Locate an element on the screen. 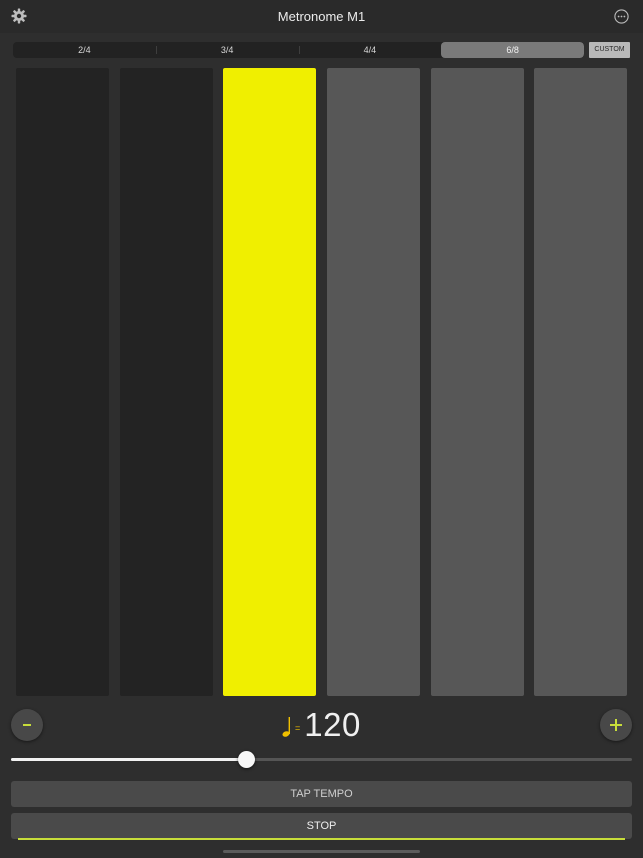 The height and width of the screenshot is (858, 643). stop-button: STOP is located at coordinates (321, 826).